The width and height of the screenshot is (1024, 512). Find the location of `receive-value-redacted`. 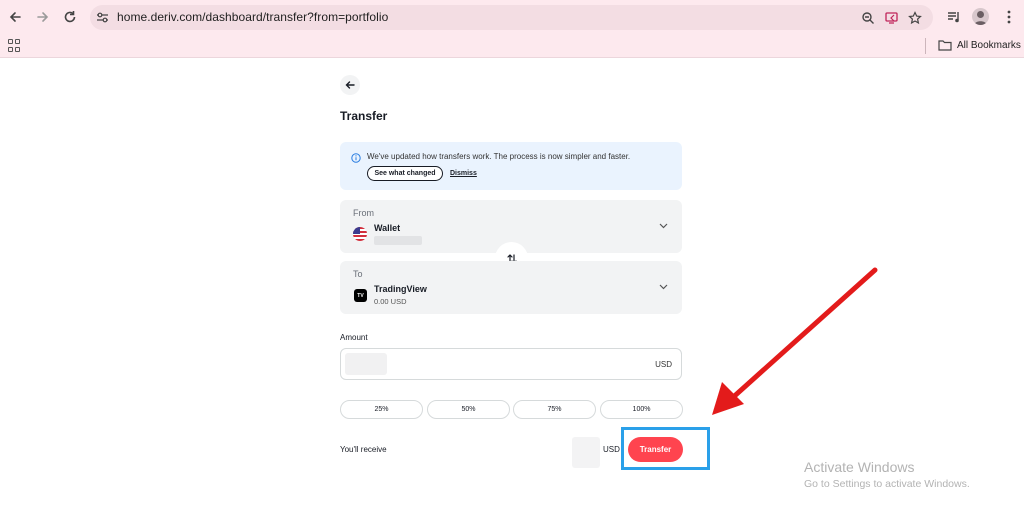

receive-value-redacted is located at coordinates (586, 452).